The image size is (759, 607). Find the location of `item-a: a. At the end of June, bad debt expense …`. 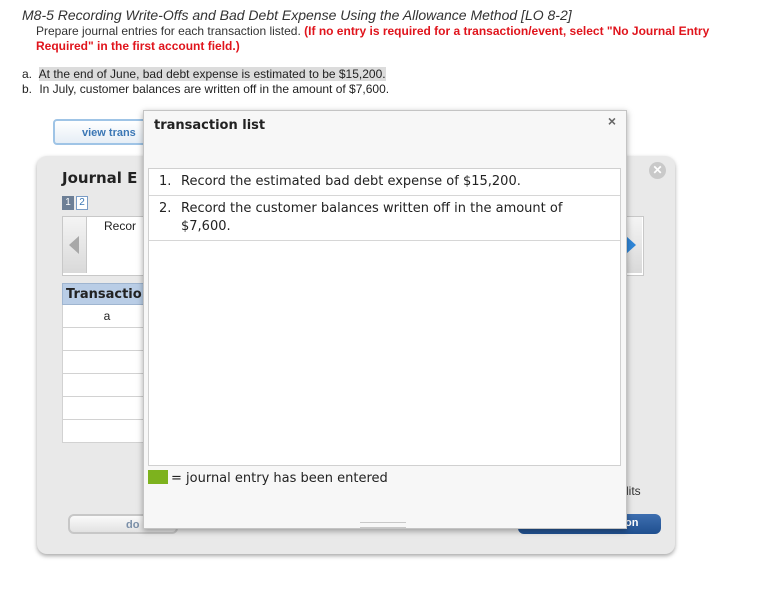

item-a: a. At the end of June, bad debt expense … is located at coordinates (205, 74).